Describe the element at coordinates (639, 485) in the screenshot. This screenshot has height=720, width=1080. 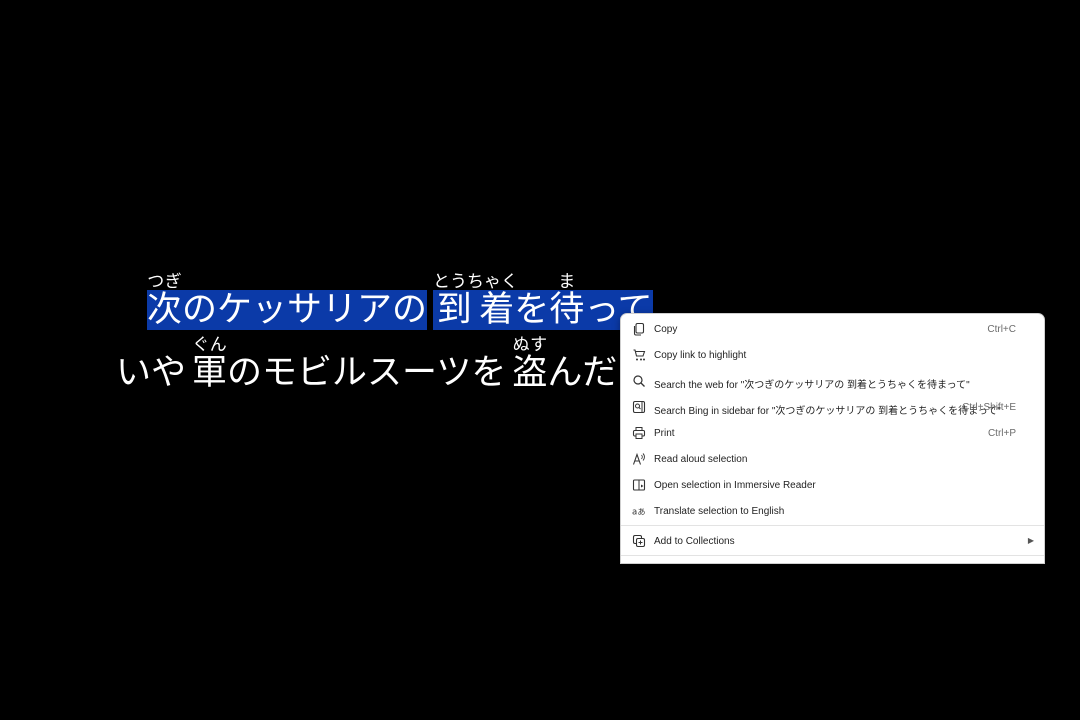
I see `immersive-reader-icon` at that location.